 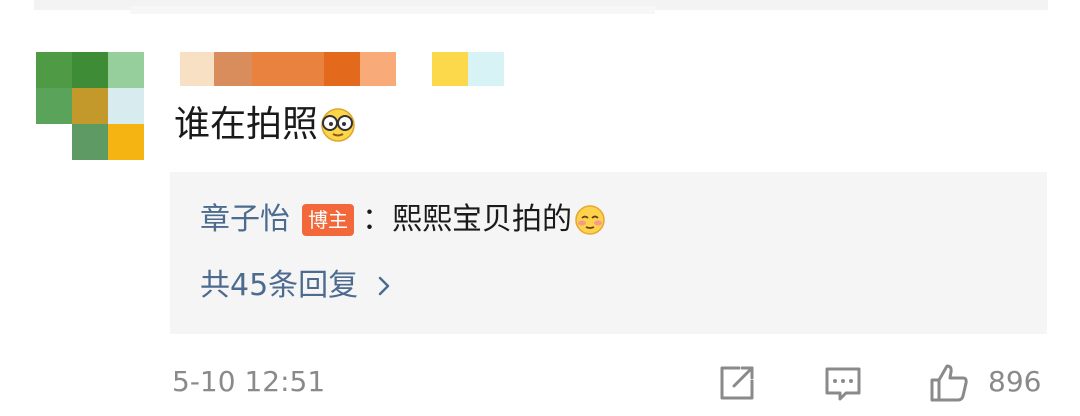 What do you see at coordinates (590, 220) in the screenshot?
I see `blush-face-icon` at bounding box center [590, 220].